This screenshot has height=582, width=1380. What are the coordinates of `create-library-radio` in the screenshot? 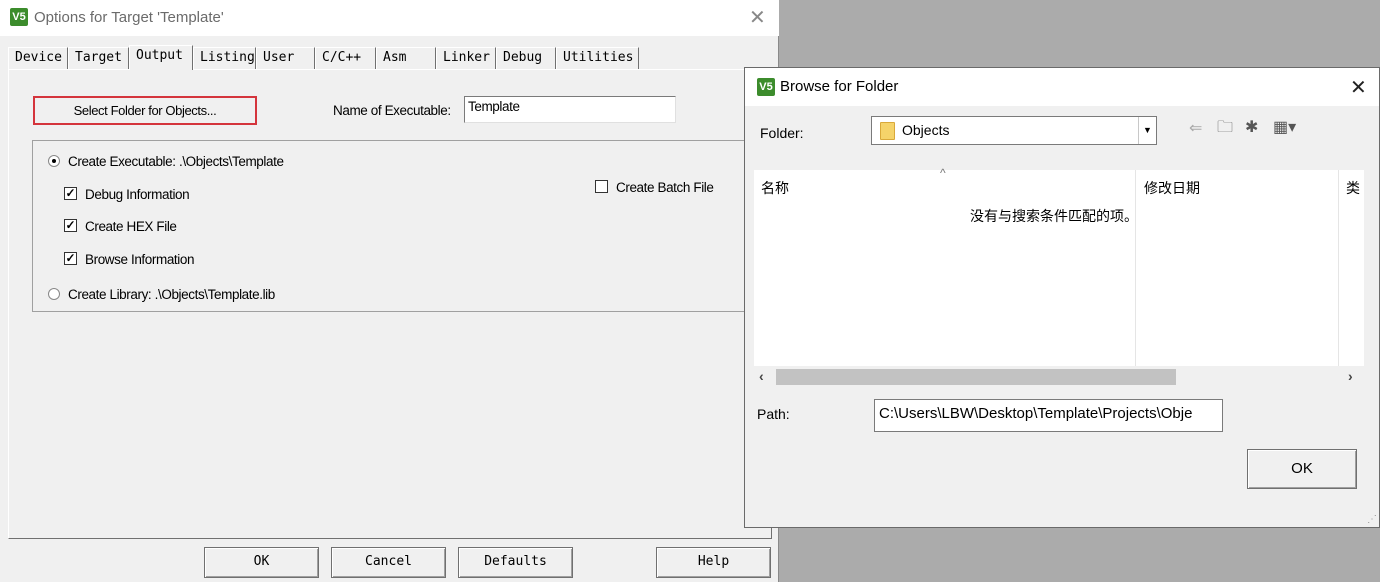 It's located at (54, 294).